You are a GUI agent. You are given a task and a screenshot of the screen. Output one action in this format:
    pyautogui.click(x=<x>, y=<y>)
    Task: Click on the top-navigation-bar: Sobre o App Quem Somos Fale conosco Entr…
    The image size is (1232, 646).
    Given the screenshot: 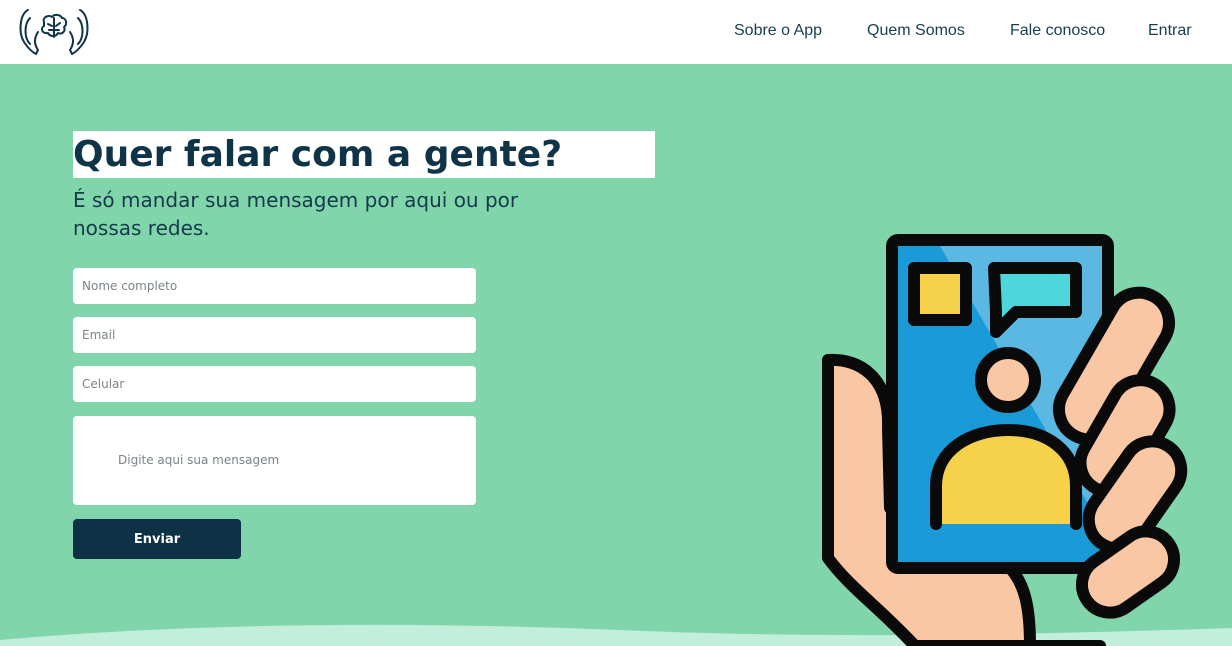 What is the action you would take?
    pyautogui.click(x=616, y=32)
    